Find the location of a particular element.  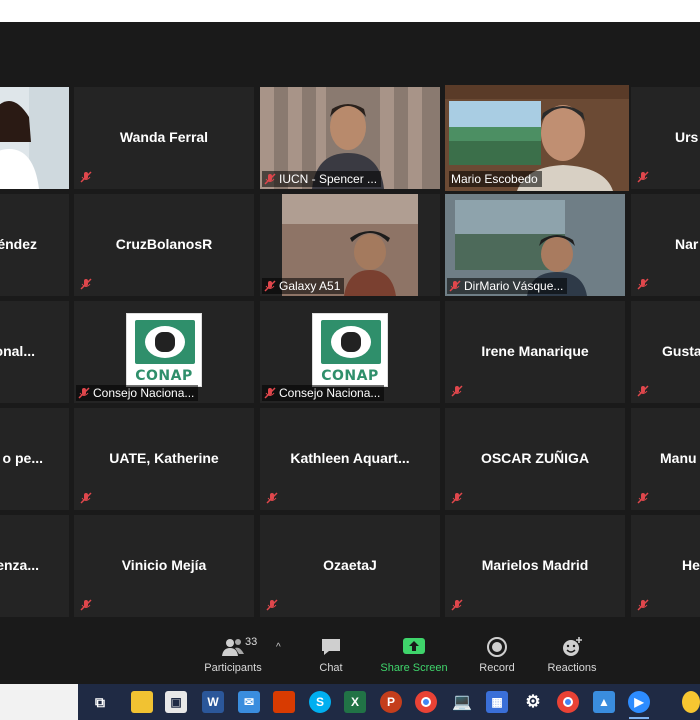

chrome-icon is located at coordinates (426, 702).